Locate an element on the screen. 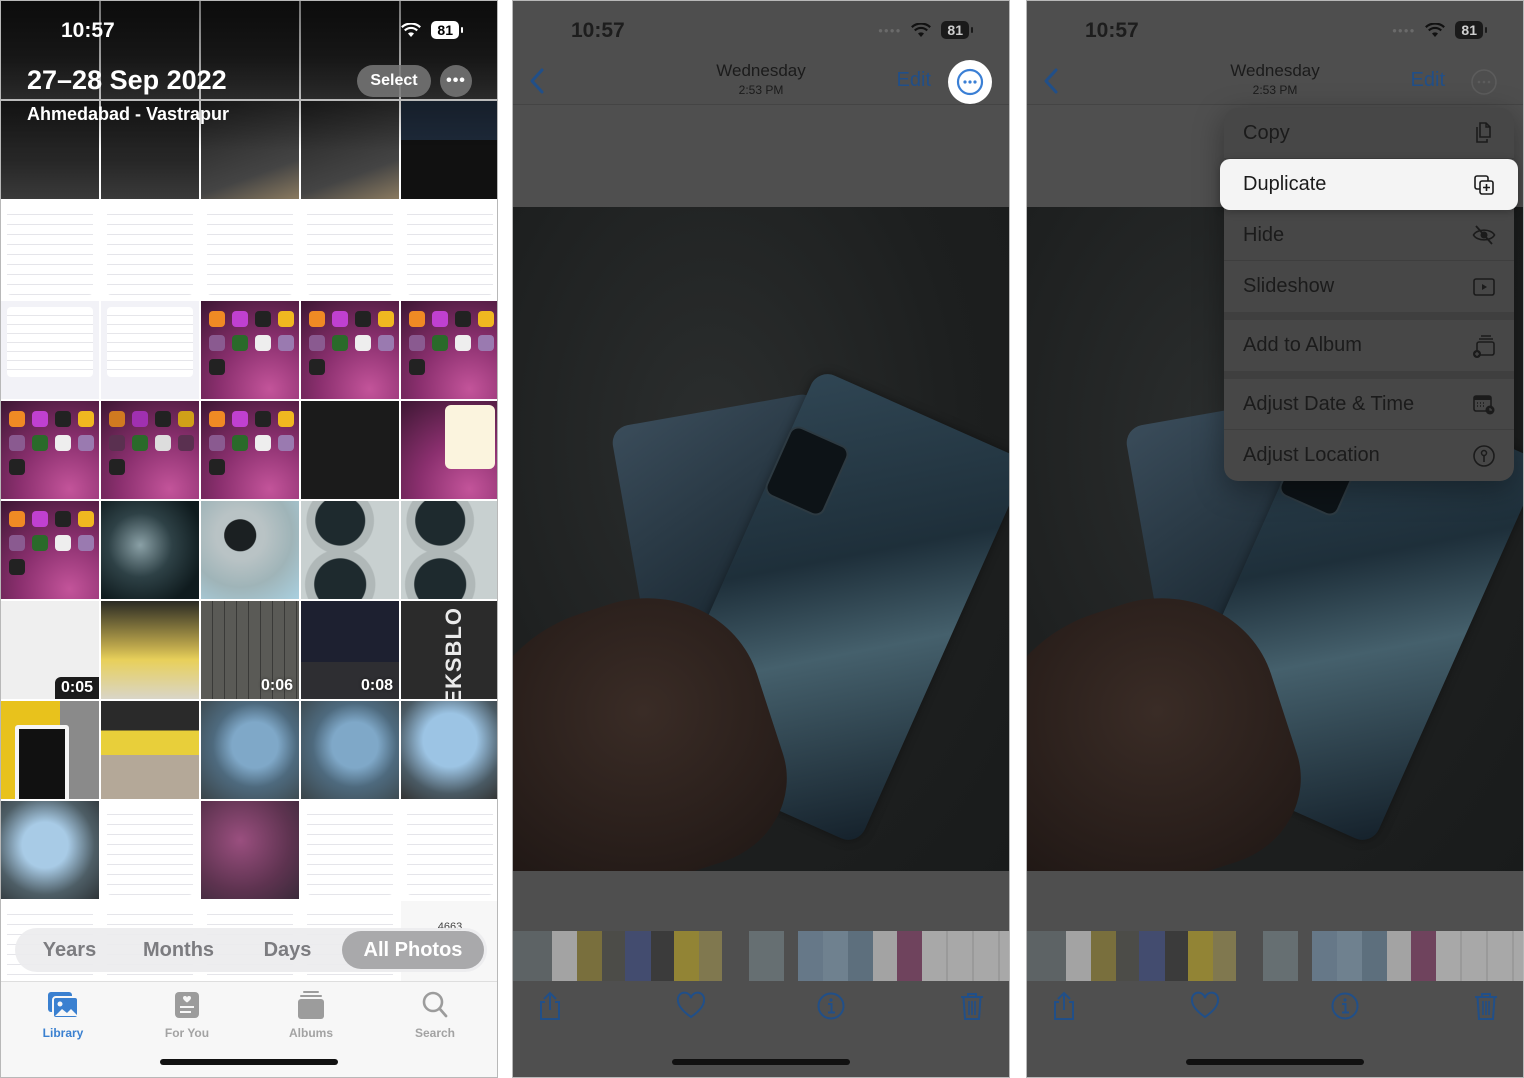 The image size is (1524, 1078). tile-text: GEEKSBLO is located at coordinates (453, 653).